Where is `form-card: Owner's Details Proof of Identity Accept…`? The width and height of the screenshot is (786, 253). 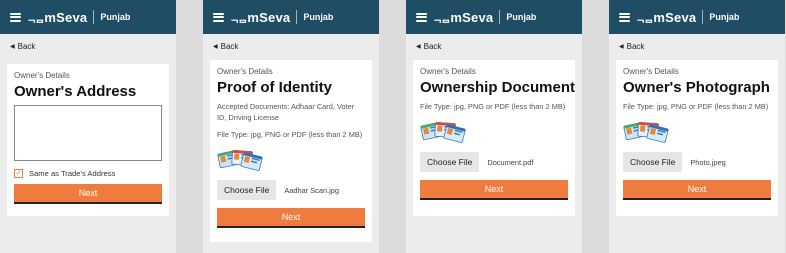 form-card: Owner's Details Proof of Identity Accept… is located at coordinates (291, 151).